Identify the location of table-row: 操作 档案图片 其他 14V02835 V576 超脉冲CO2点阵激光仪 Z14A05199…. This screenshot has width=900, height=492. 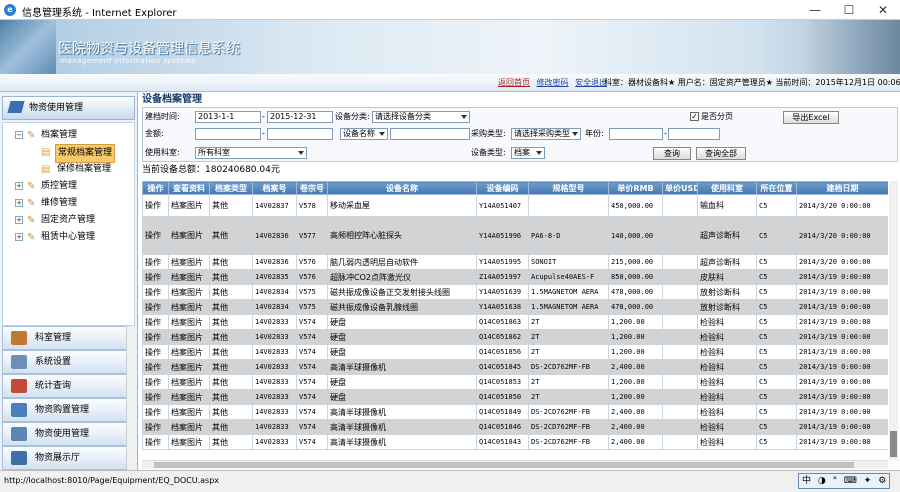
(515, 277).